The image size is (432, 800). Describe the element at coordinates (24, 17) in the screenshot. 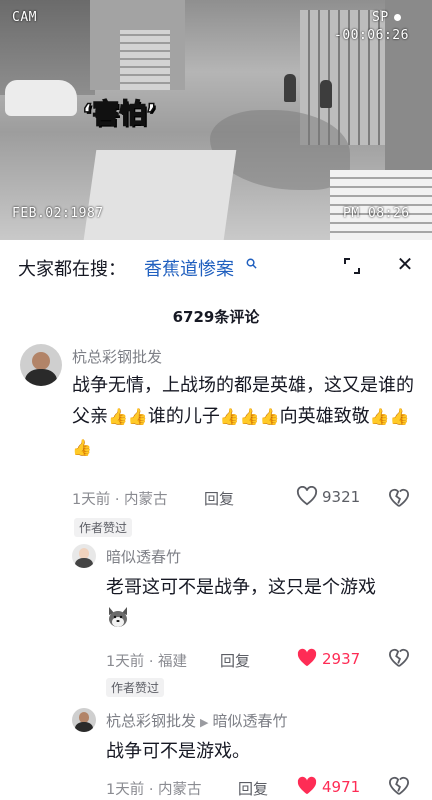

I see `cam-label: CAM` at that location.